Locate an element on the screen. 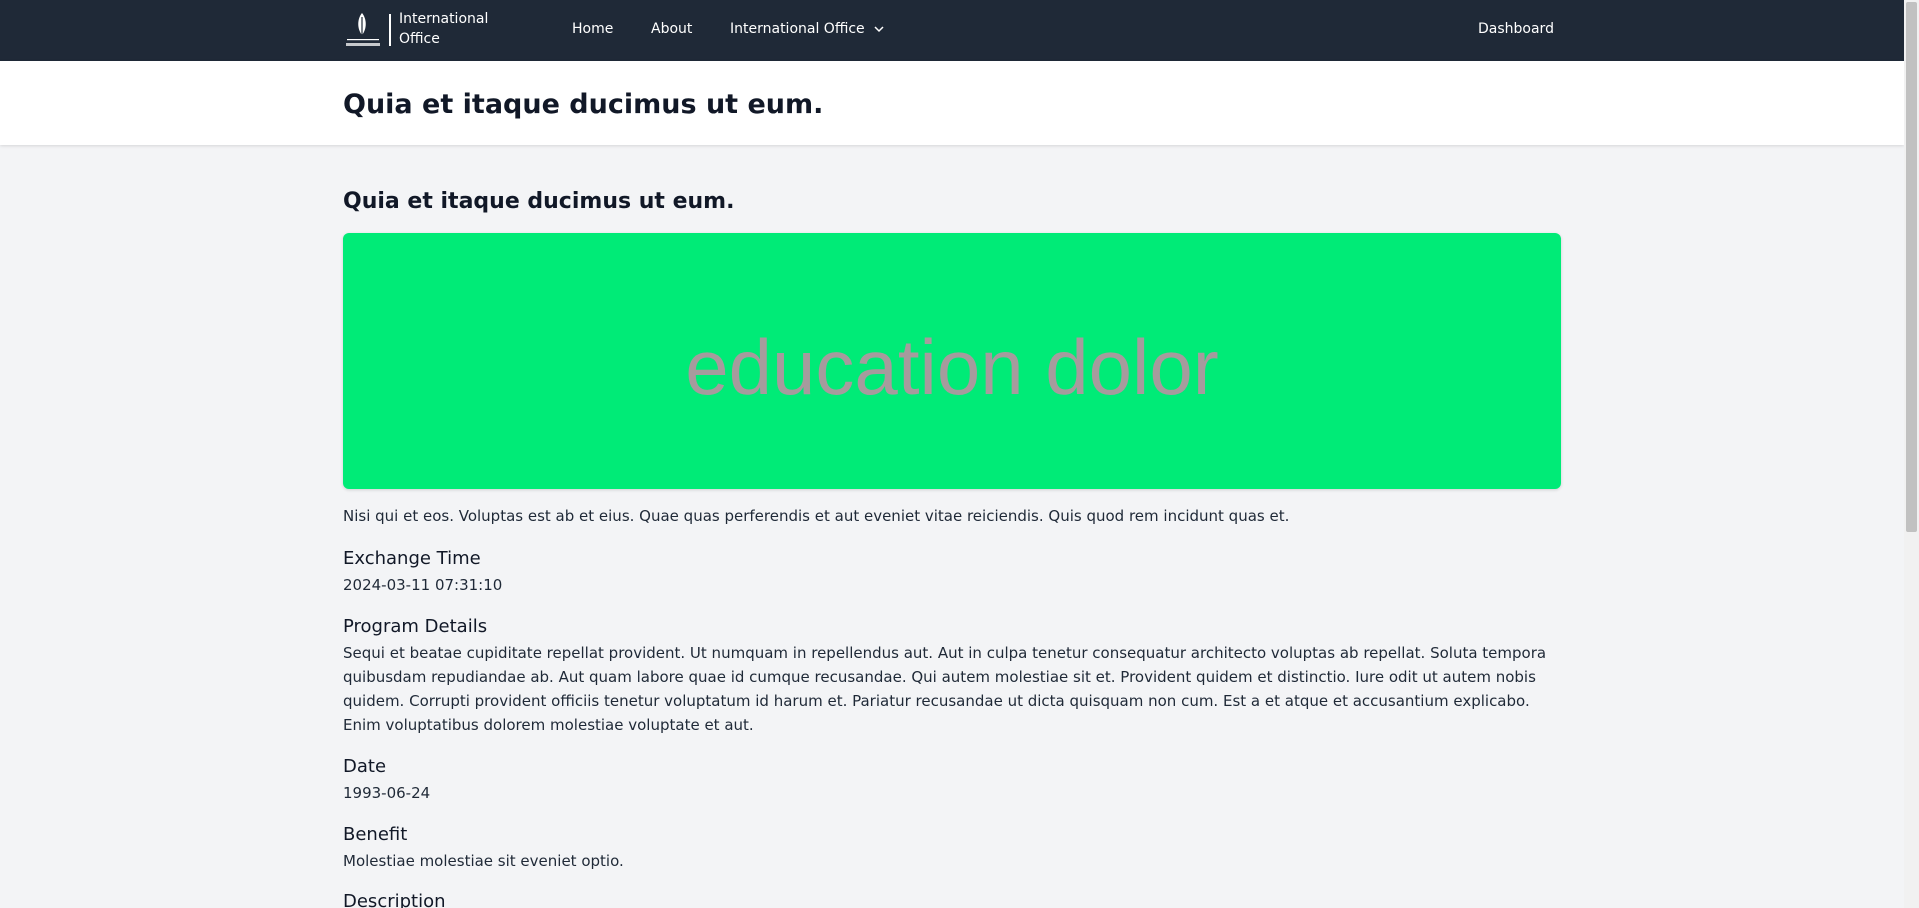 The image size is (1919, 908). section-title: Benefit is located at coordinates (375, 834).